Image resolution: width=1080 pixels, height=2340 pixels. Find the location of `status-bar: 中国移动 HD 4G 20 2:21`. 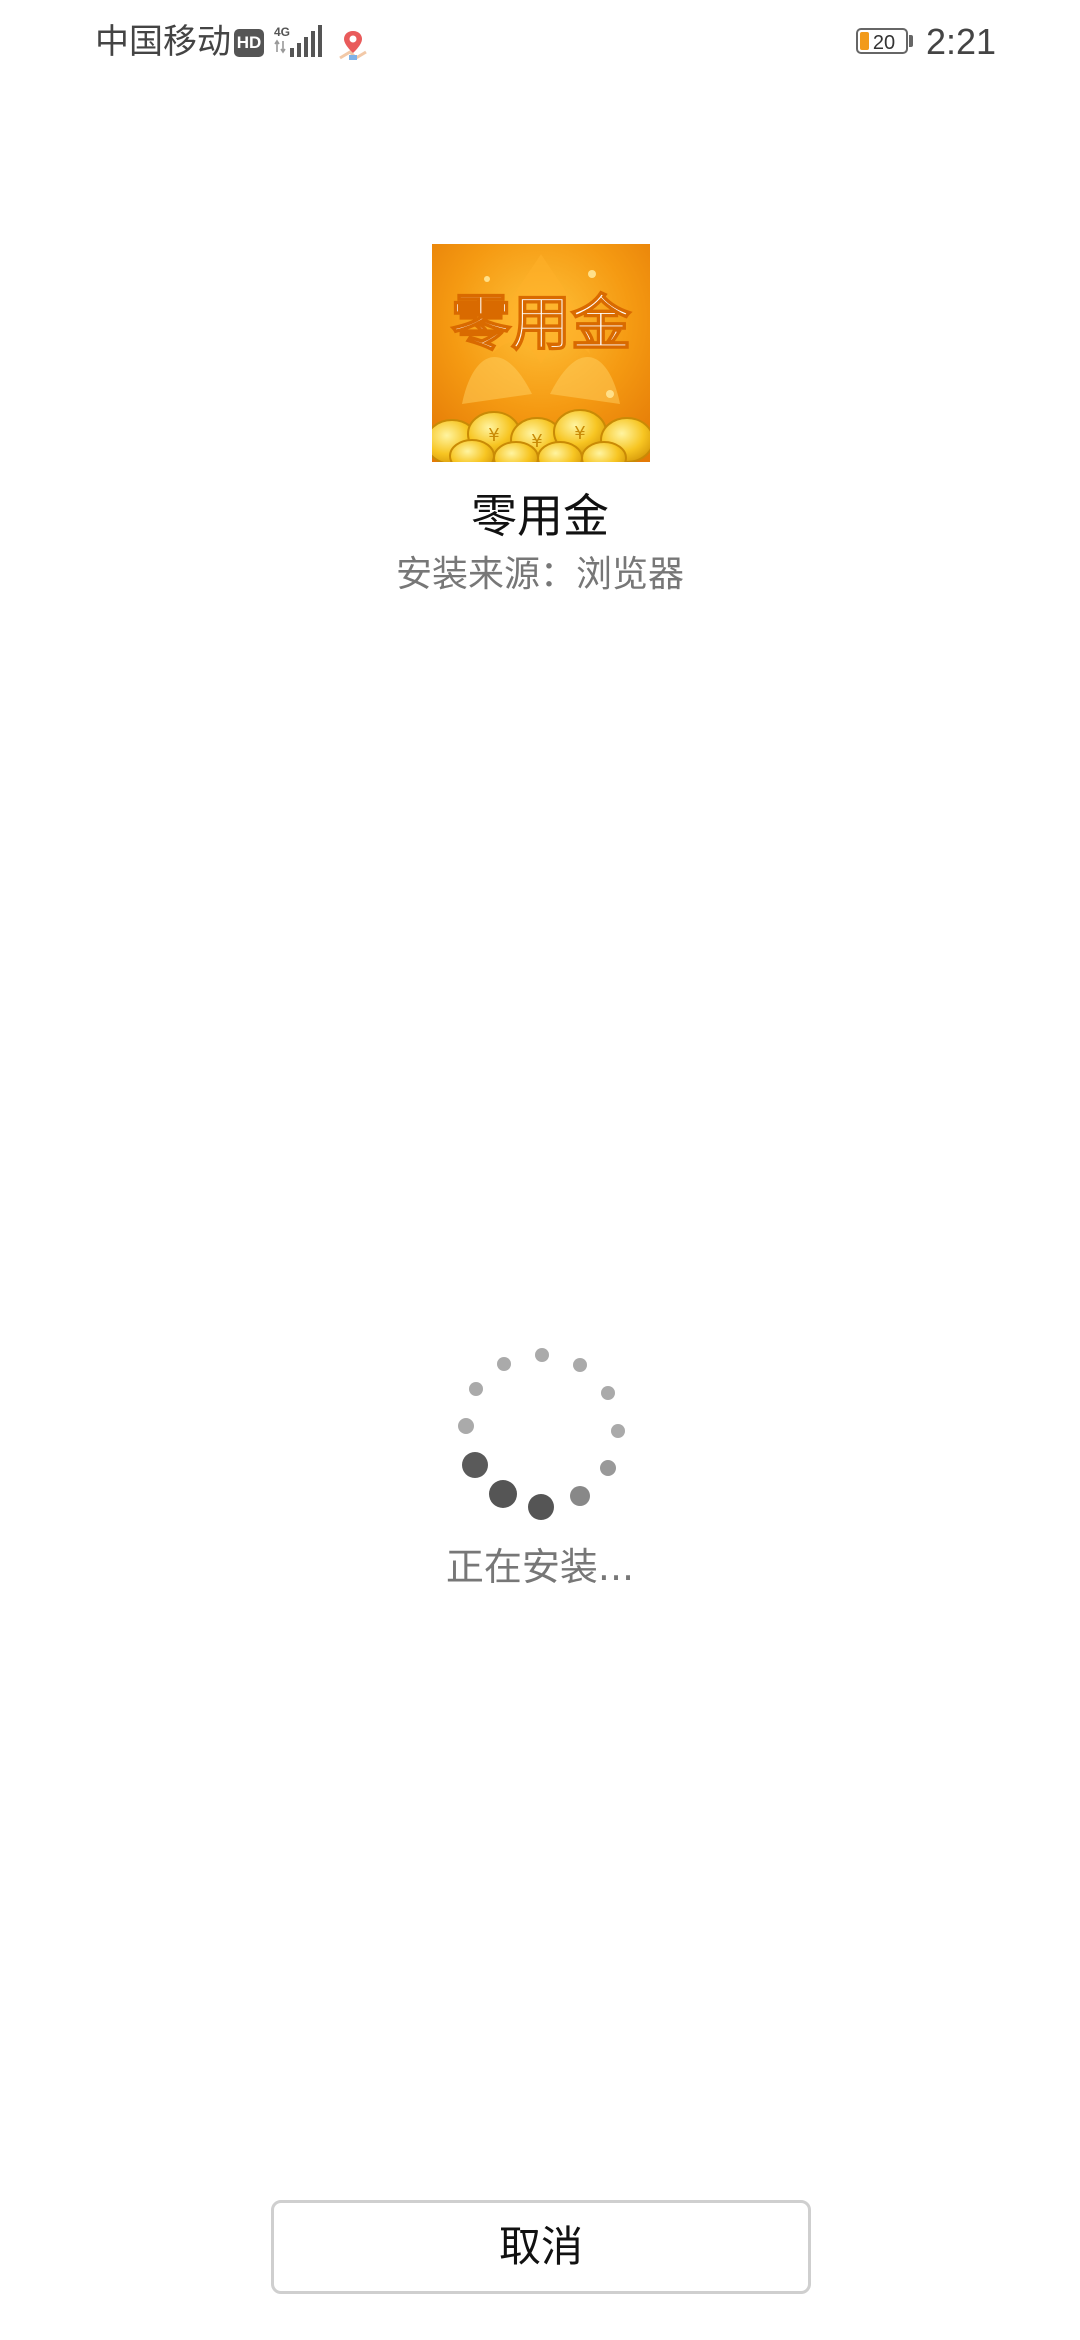

status-bar: 中国移动 HD 4G 20 2:21 is located at coordinates (540, 43).